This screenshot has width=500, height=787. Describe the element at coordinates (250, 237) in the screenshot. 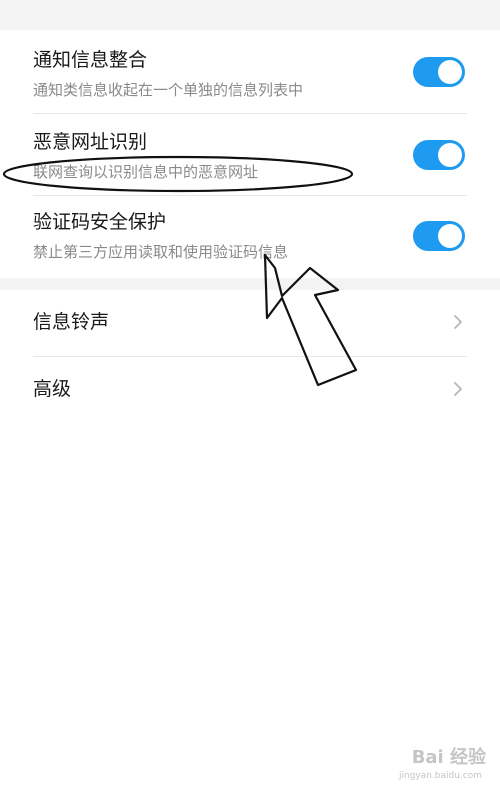

I see `setting-row-verification-code: 验证码安全保护 禁止第三方应用读取和使用验证码信息` at that location.